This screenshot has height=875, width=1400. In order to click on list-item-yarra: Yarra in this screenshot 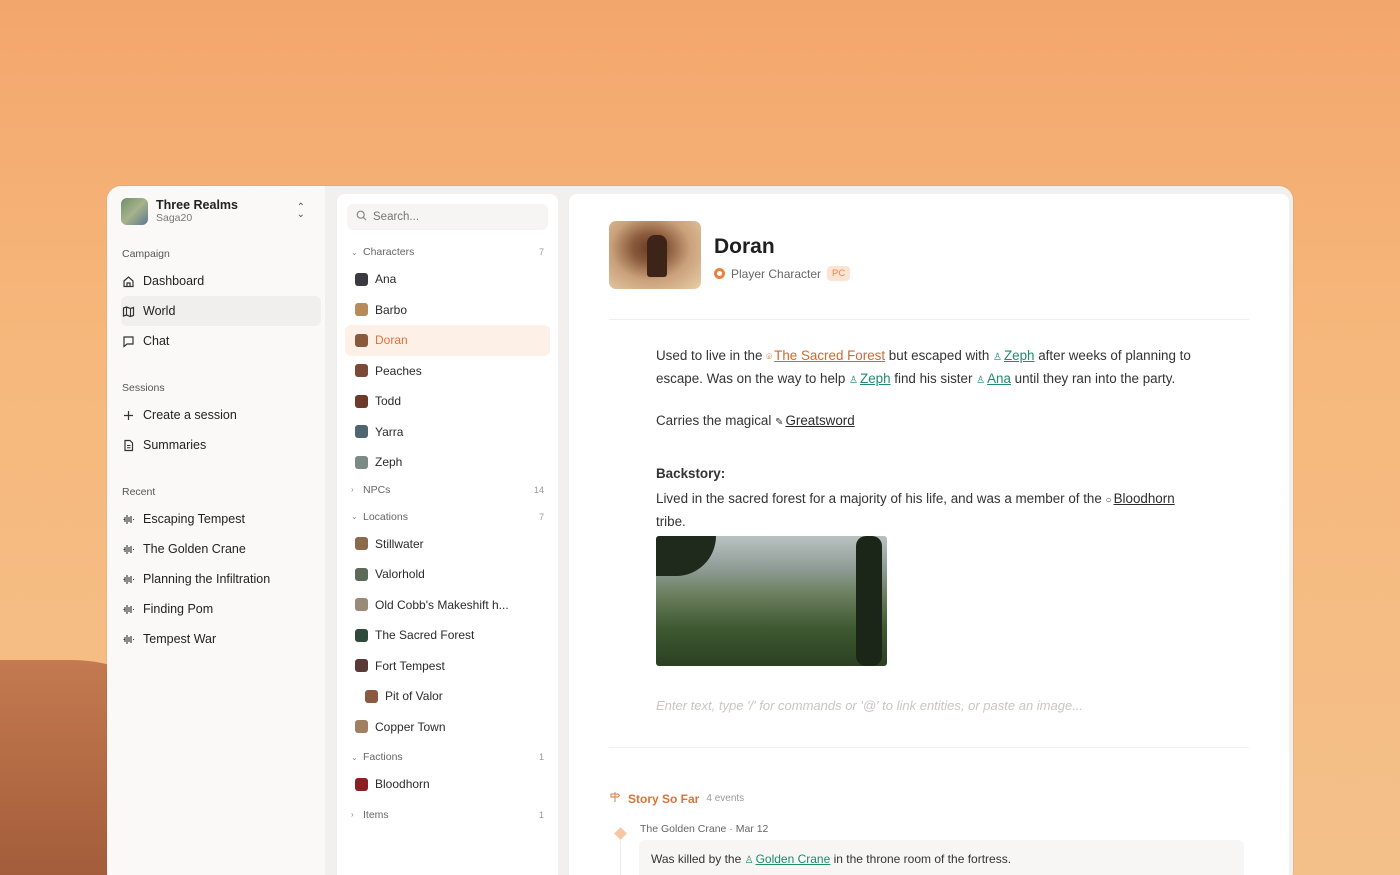, I will do `click(447, 432)`.